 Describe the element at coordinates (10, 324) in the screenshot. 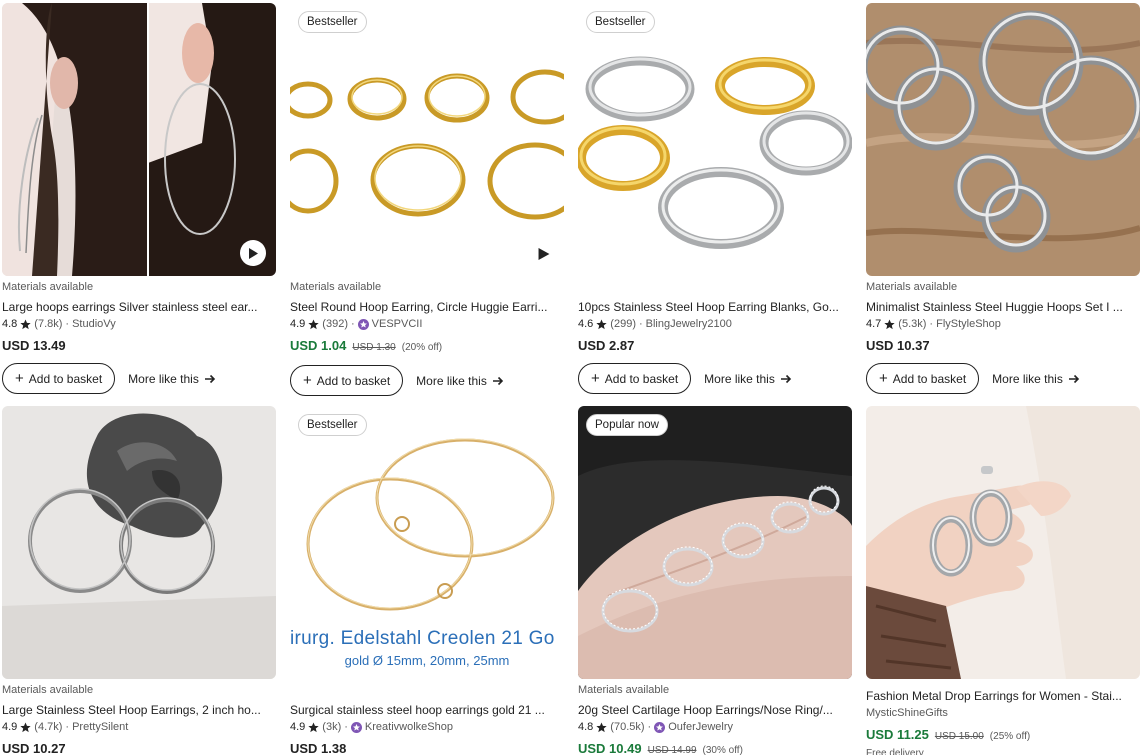

I see `rating-value: 4.8` at that location.